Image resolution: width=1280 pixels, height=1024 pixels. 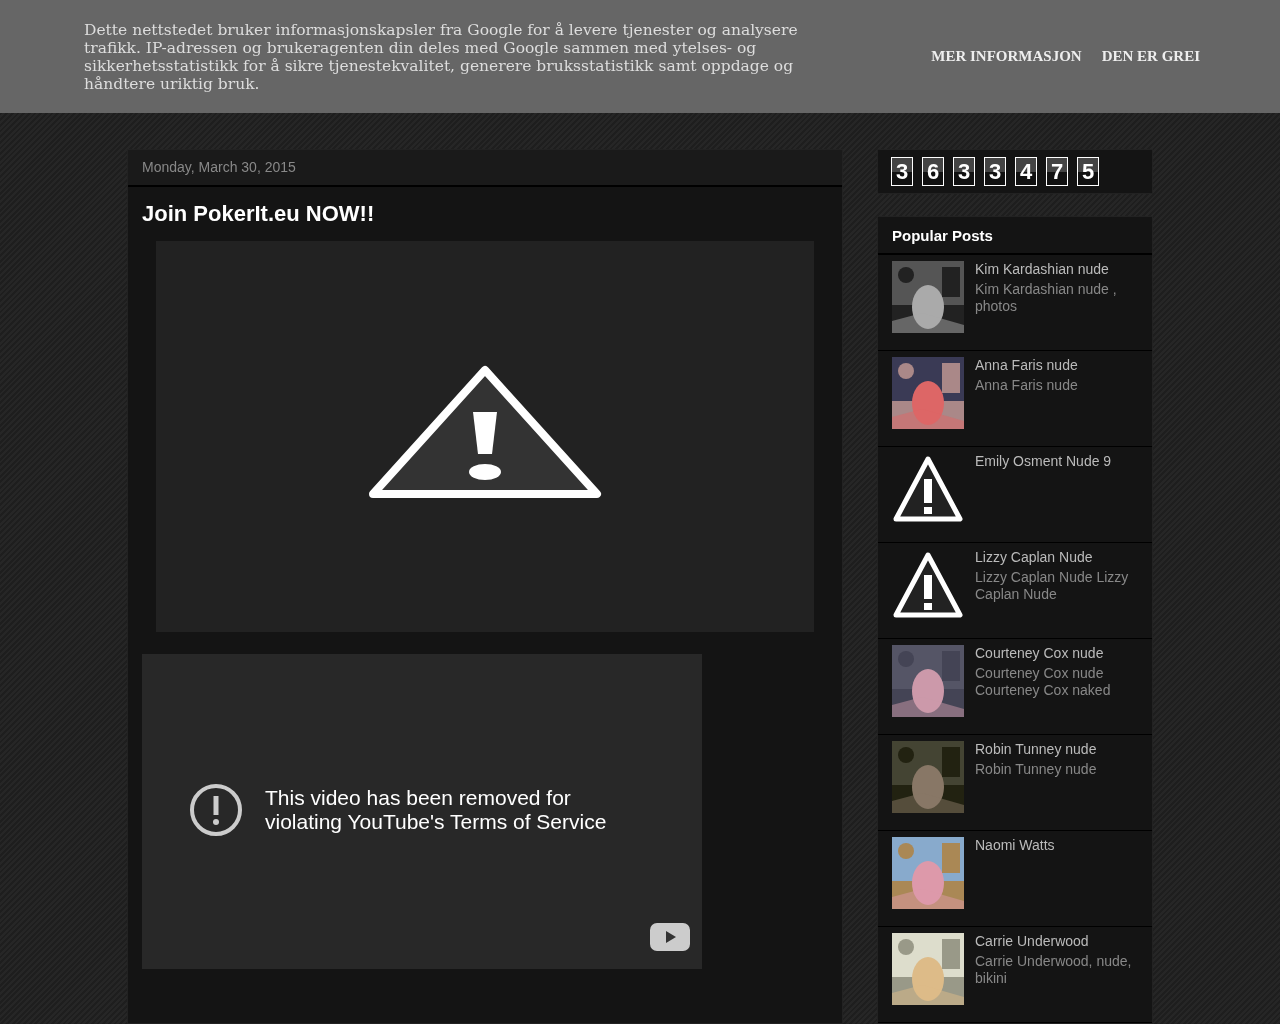 What do you see at coordinates (1015, 236) in the screenshot?
I see `widget-title: Popular Posts` at bounding box center [1015, 236].